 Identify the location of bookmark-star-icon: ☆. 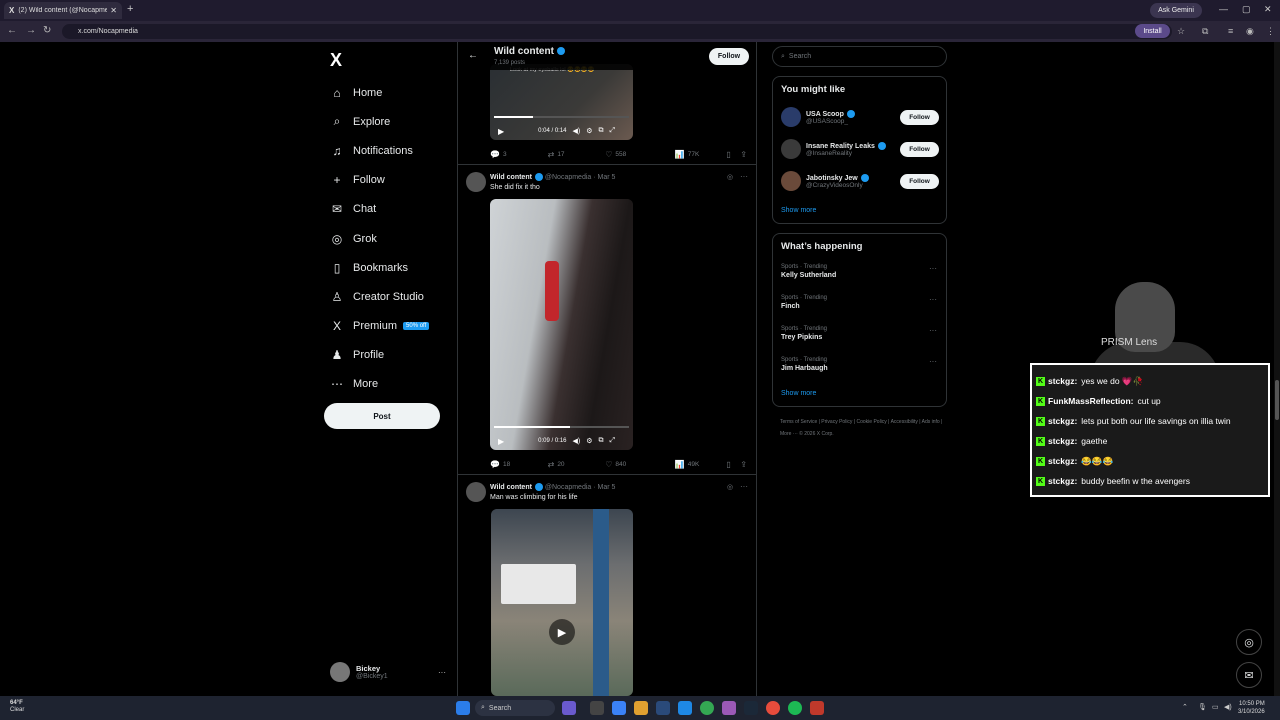
(1181, 31).